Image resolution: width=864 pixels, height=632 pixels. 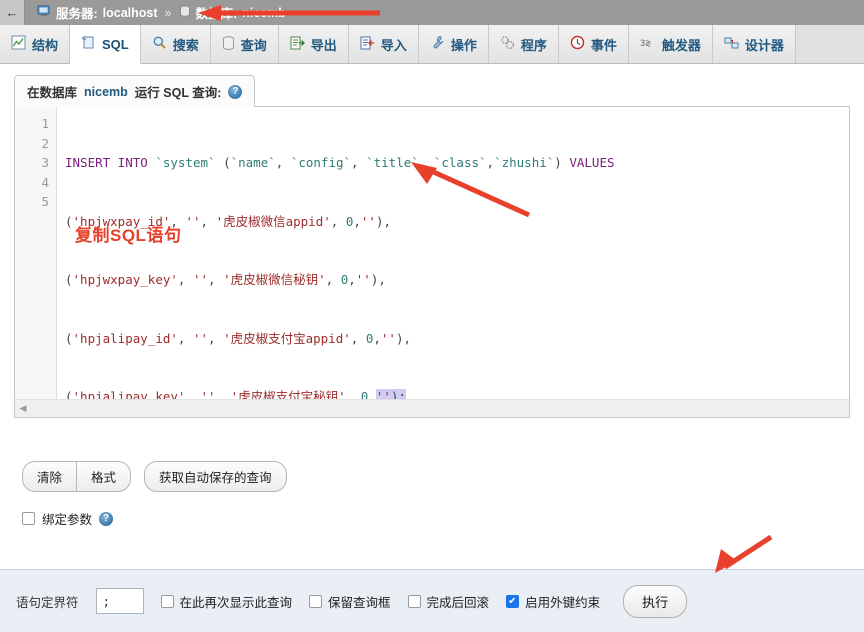 What do you see at coordinates (414, 601) in the screenshot?
I see `rollback-checkbox` at bounding box center [414, 601].